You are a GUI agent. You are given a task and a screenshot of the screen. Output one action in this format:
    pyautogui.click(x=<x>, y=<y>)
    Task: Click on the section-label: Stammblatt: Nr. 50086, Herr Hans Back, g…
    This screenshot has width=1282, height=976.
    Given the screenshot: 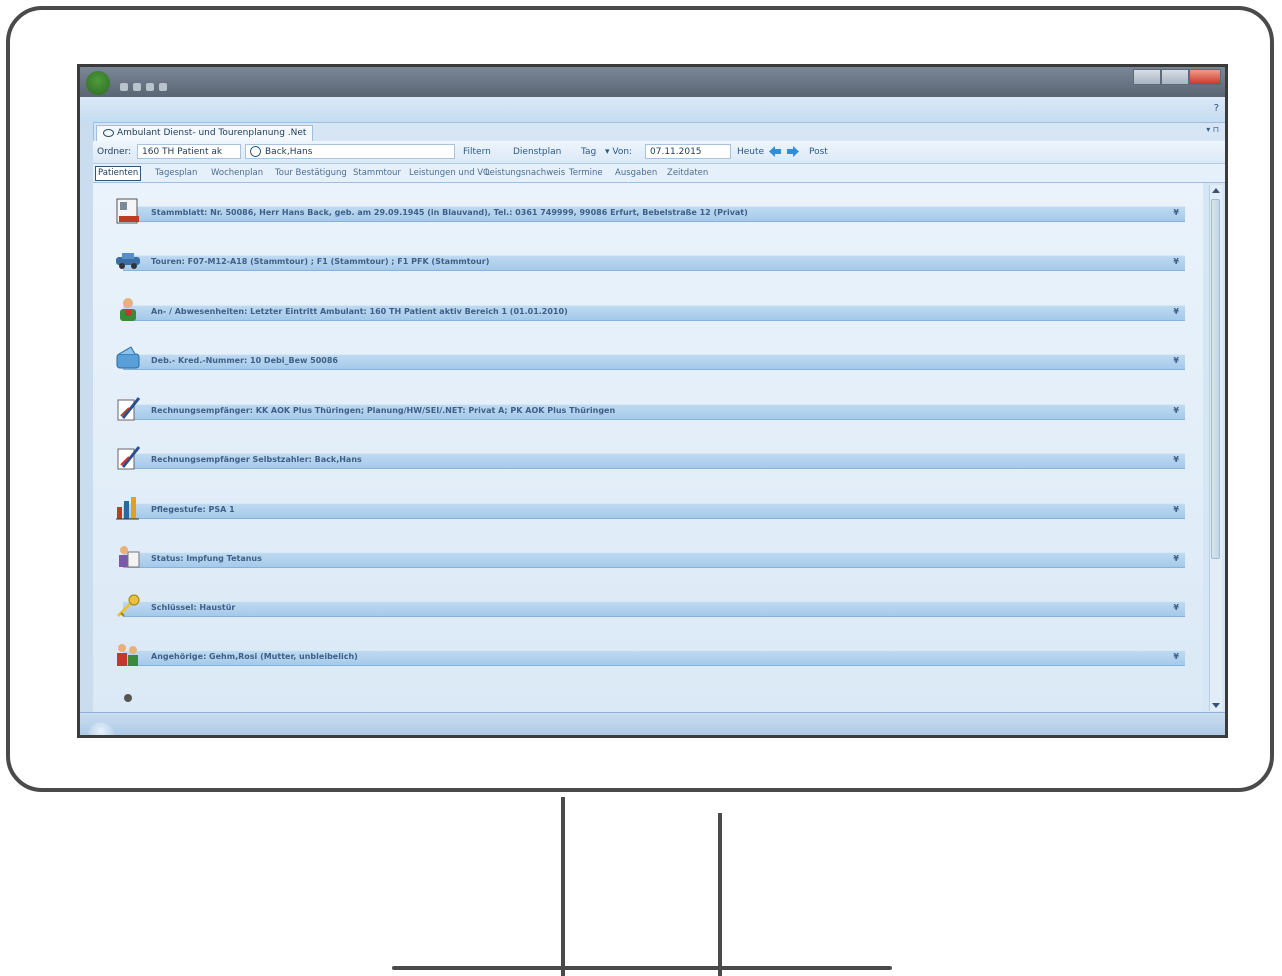 What is the action you would take?
    pyautogui.click(x=449, y=212)
    